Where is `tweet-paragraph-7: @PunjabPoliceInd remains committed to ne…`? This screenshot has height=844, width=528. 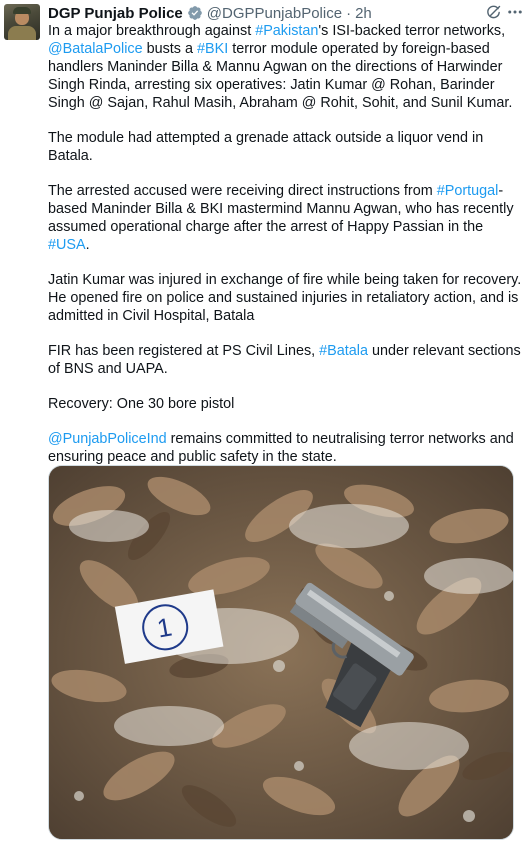 tweet-paragraph-7: @PunjabPoliceInd remains committed to ne… is located at coordinates (285, 448).